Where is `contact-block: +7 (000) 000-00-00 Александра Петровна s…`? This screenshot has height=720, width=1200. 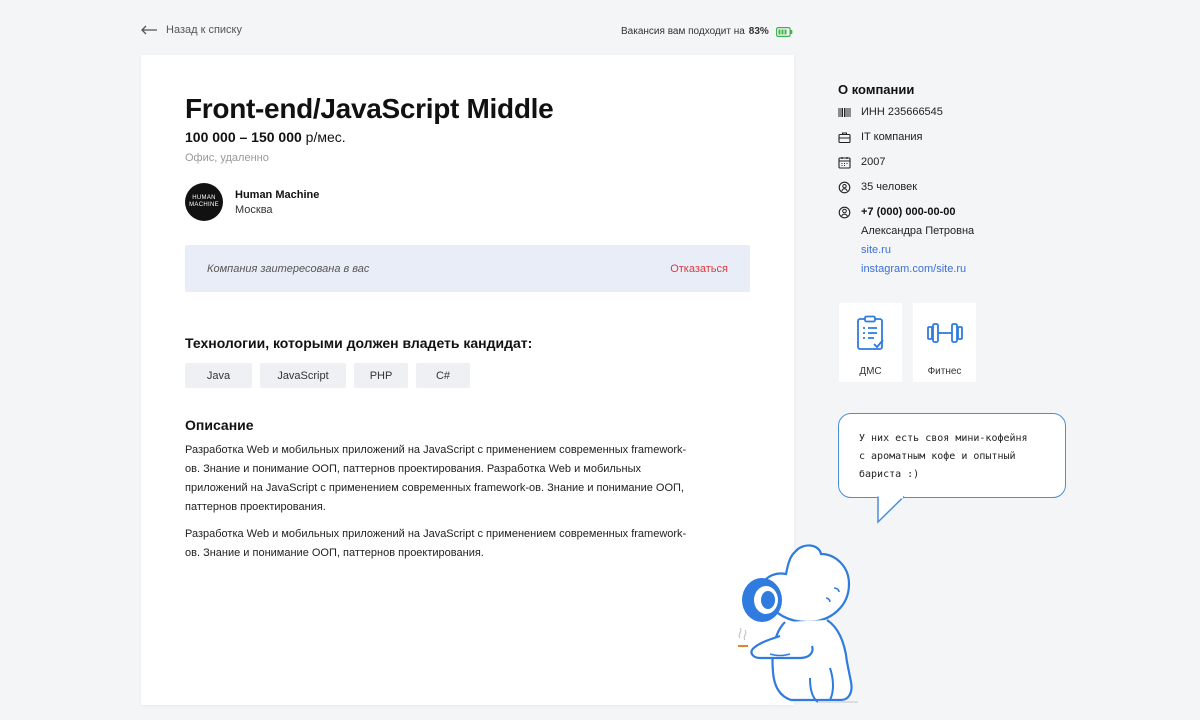
contact-block: +7 (000) 000-00-00 Александра Петровна s… is located at coordinates (917, 241).